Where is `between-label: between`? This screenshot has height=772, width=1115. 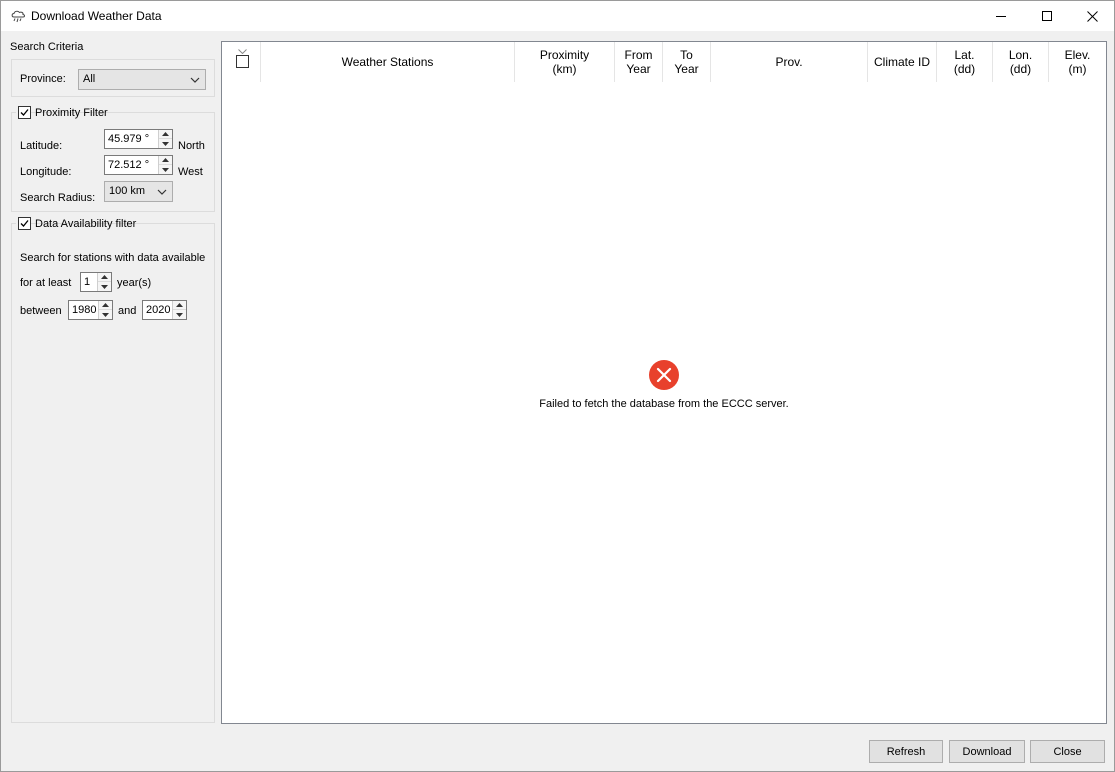 between-label: between is located at coordinates (41, 311).